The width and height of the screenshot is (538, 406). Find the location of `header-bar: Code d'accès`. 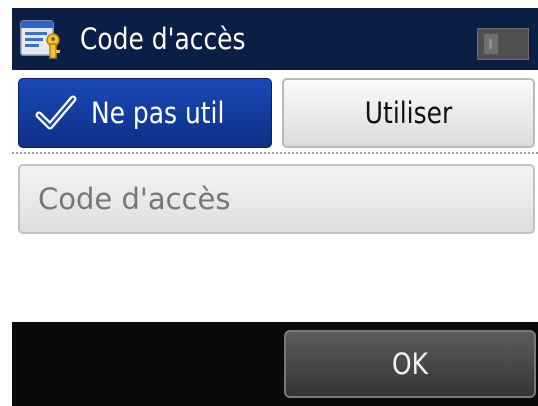

header-bar: Code d'accès is located at coordinates (275, 39).